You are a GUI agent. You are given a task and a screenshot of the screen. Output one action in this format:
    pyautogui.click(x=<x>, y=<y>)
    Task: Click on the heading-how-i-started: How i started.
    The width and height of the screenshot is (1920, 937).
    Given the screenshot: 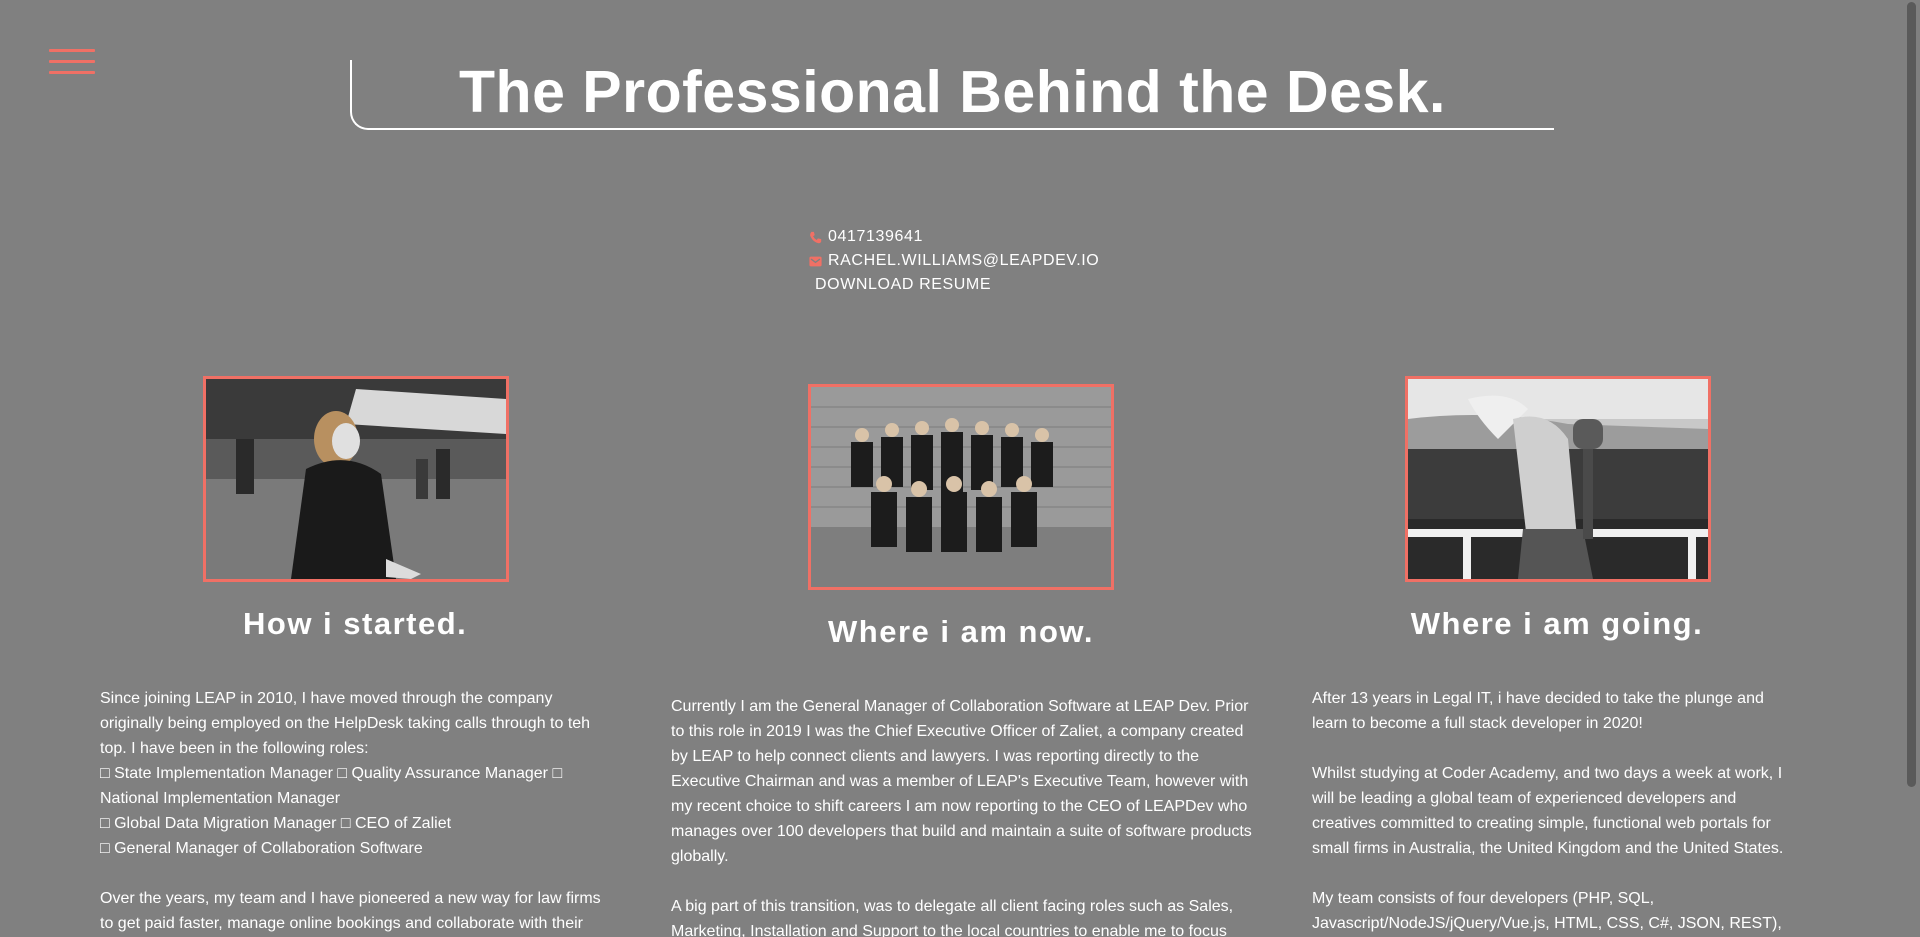 What is the action you would take?
    pyautogui.click(x=355, y=623)
    